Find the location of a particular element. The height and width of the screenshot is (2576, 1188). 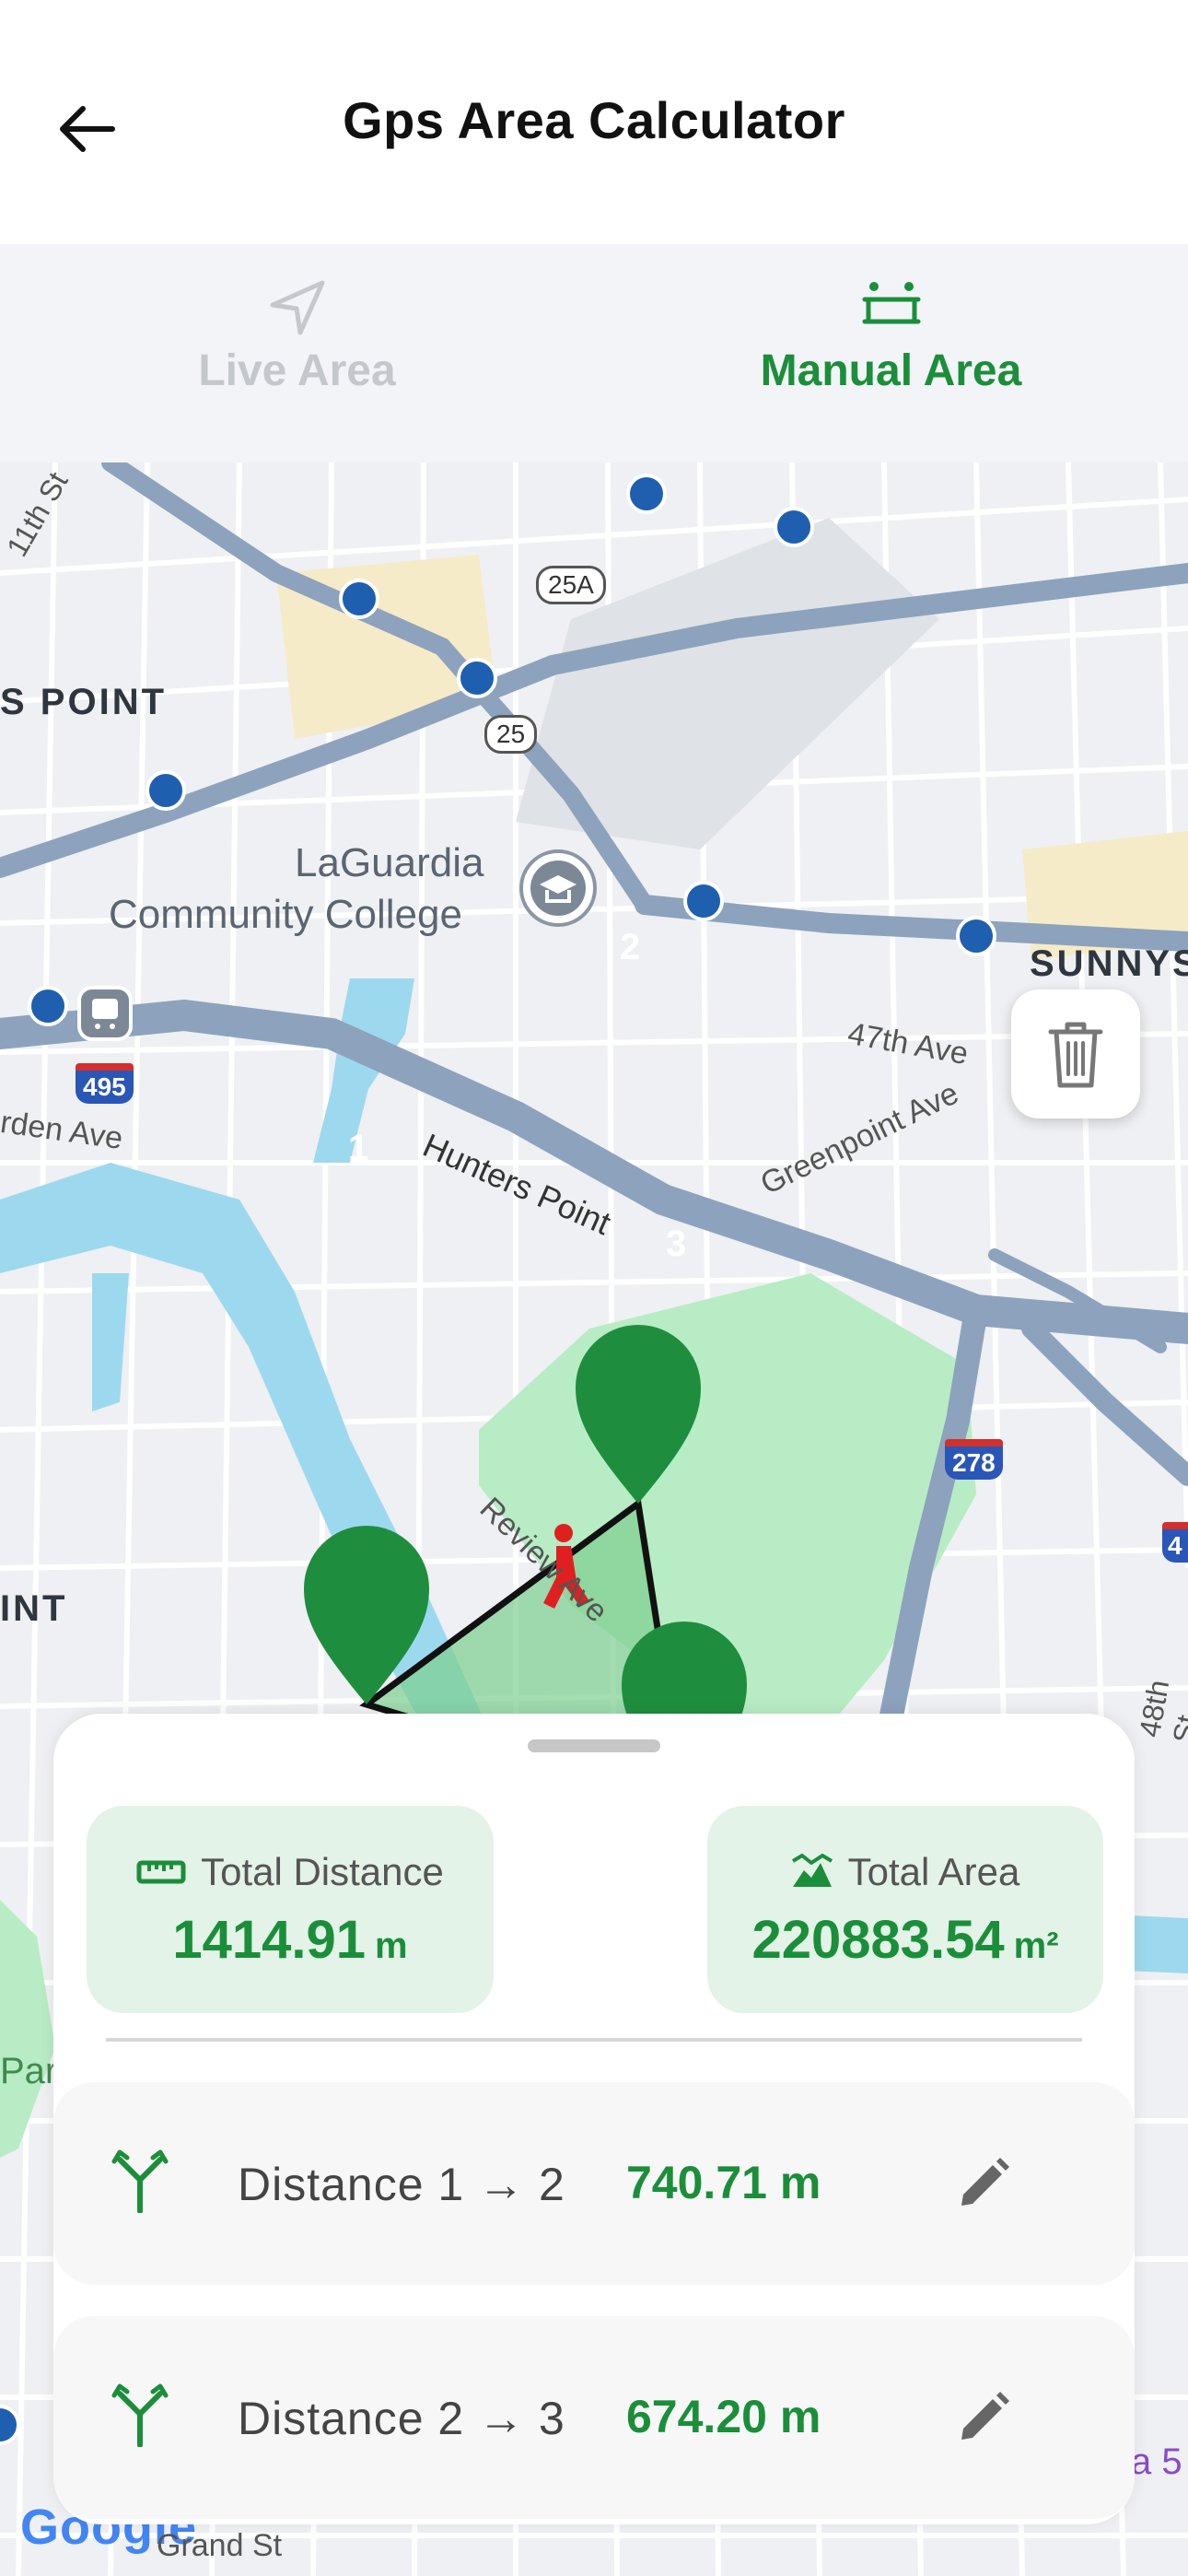

label-int: INT is located at coordinates (34, 1608).